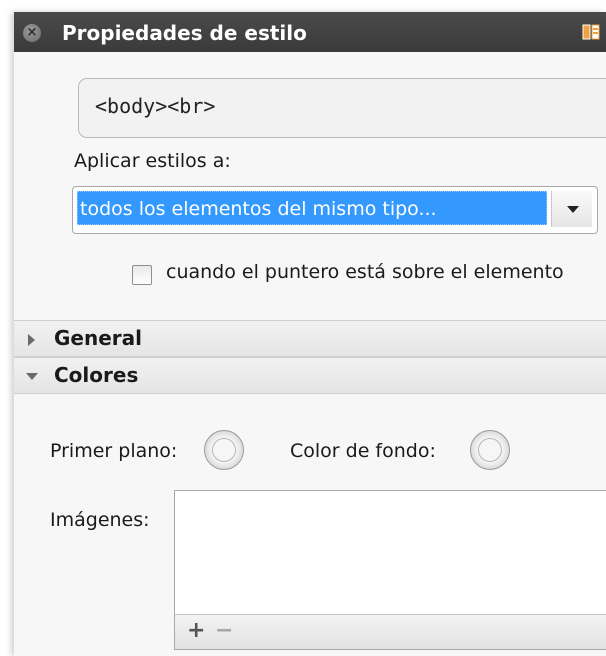 This screenshot has height=656, width=606. I want to click on section-colores-header: Colores, so click(310, 375).